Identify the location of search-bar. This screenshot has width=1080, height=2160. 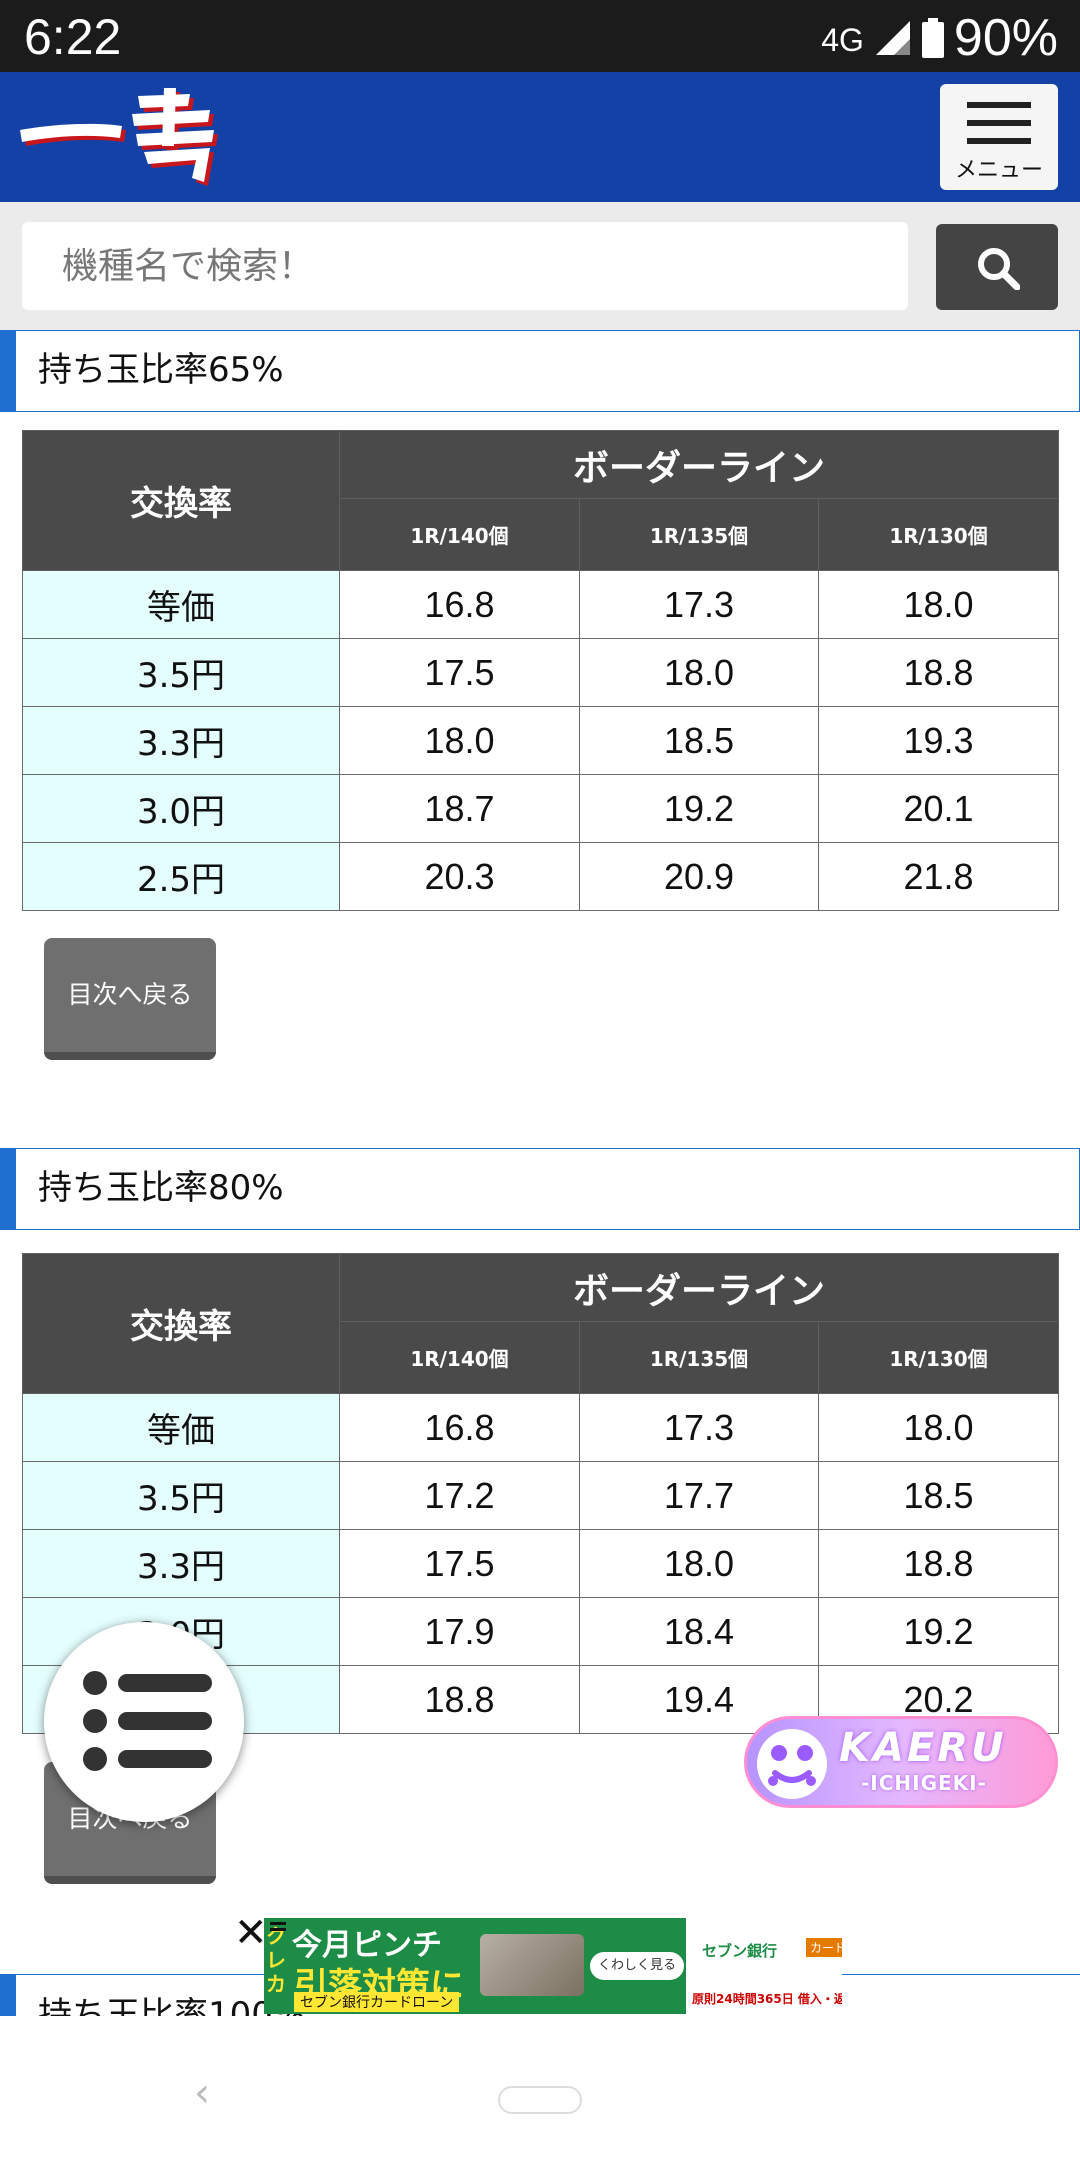
(540, 266).